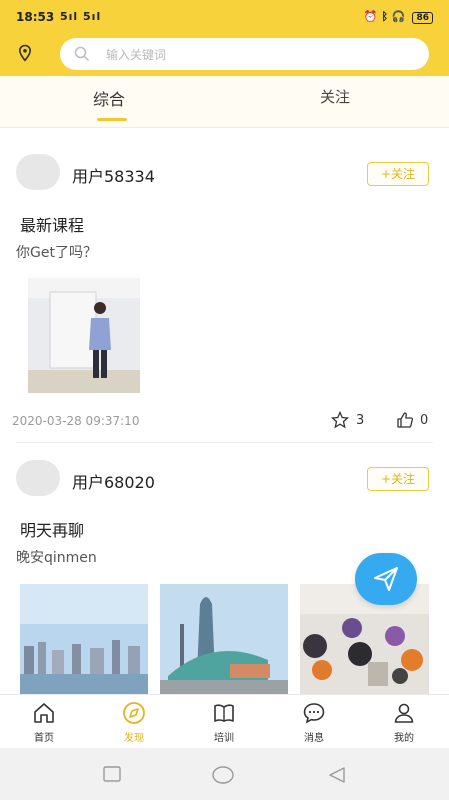 The image size is (449, 800). Describe the element at coordinates (112, 119) in the screenshot. I see `active-tab-indicator` at that location.